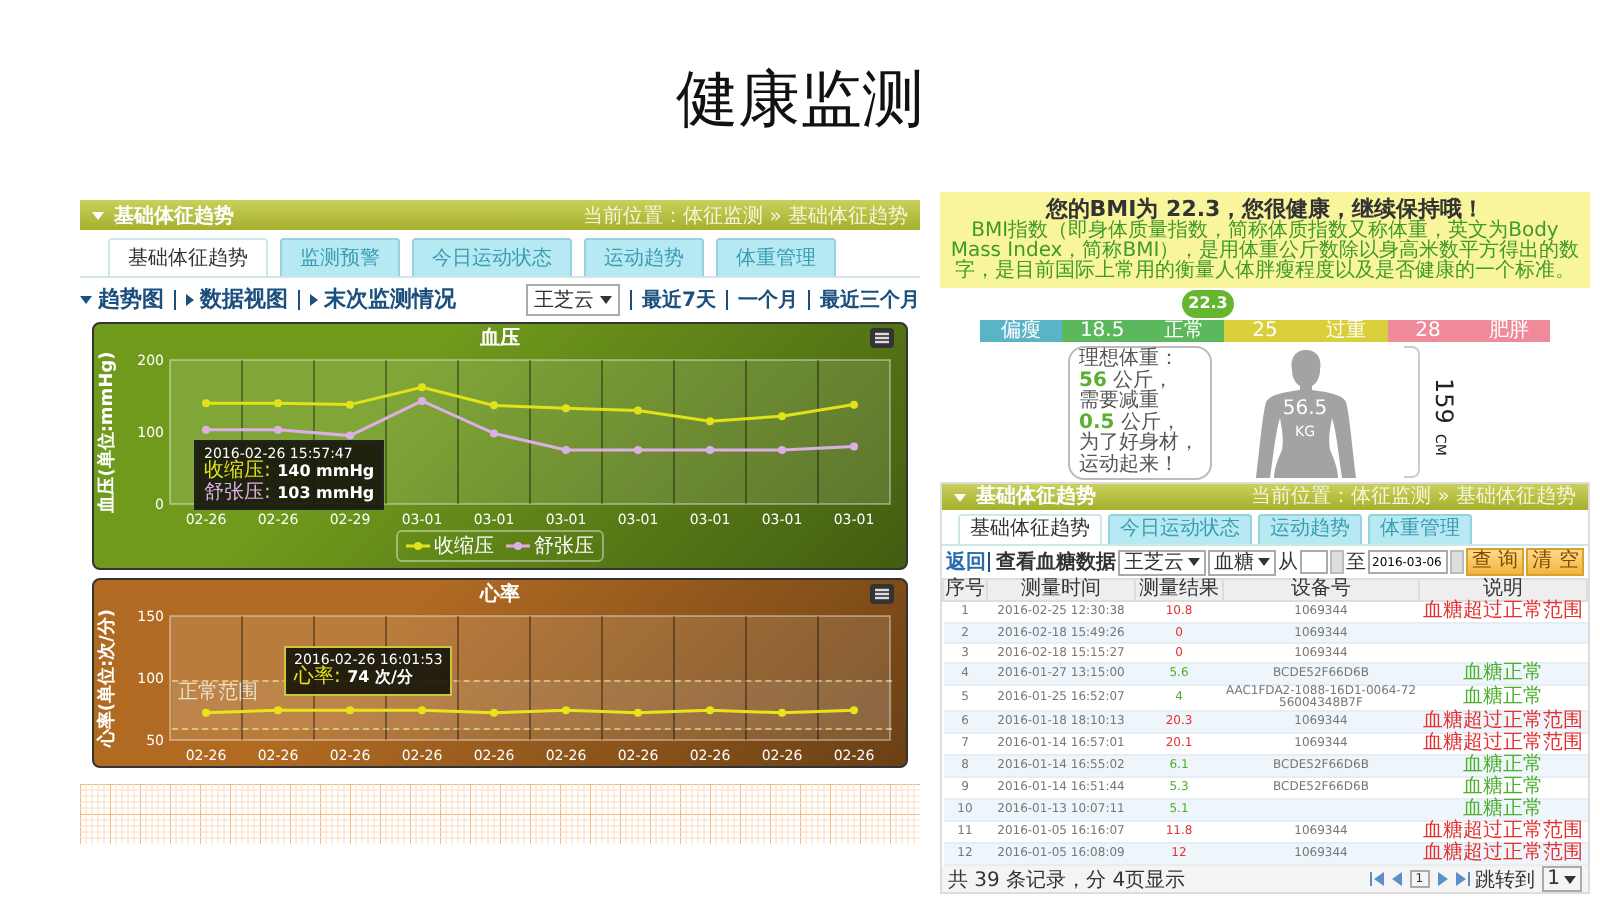 Image resolution: width=1600 pixels, height=900 pixels. What do you see at coordinates (122, 299) in the screenshot?
I see `view-link: 趋势图` at bounding box center [122, 299].